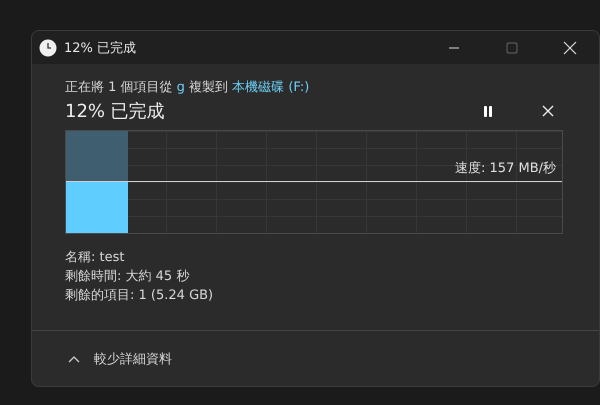 This screenshot has width=600, height=405. I want to click on copy-description: 正在將 1 個項目從 g 複製到 本機磁碟 (F:), so click(187, 87).